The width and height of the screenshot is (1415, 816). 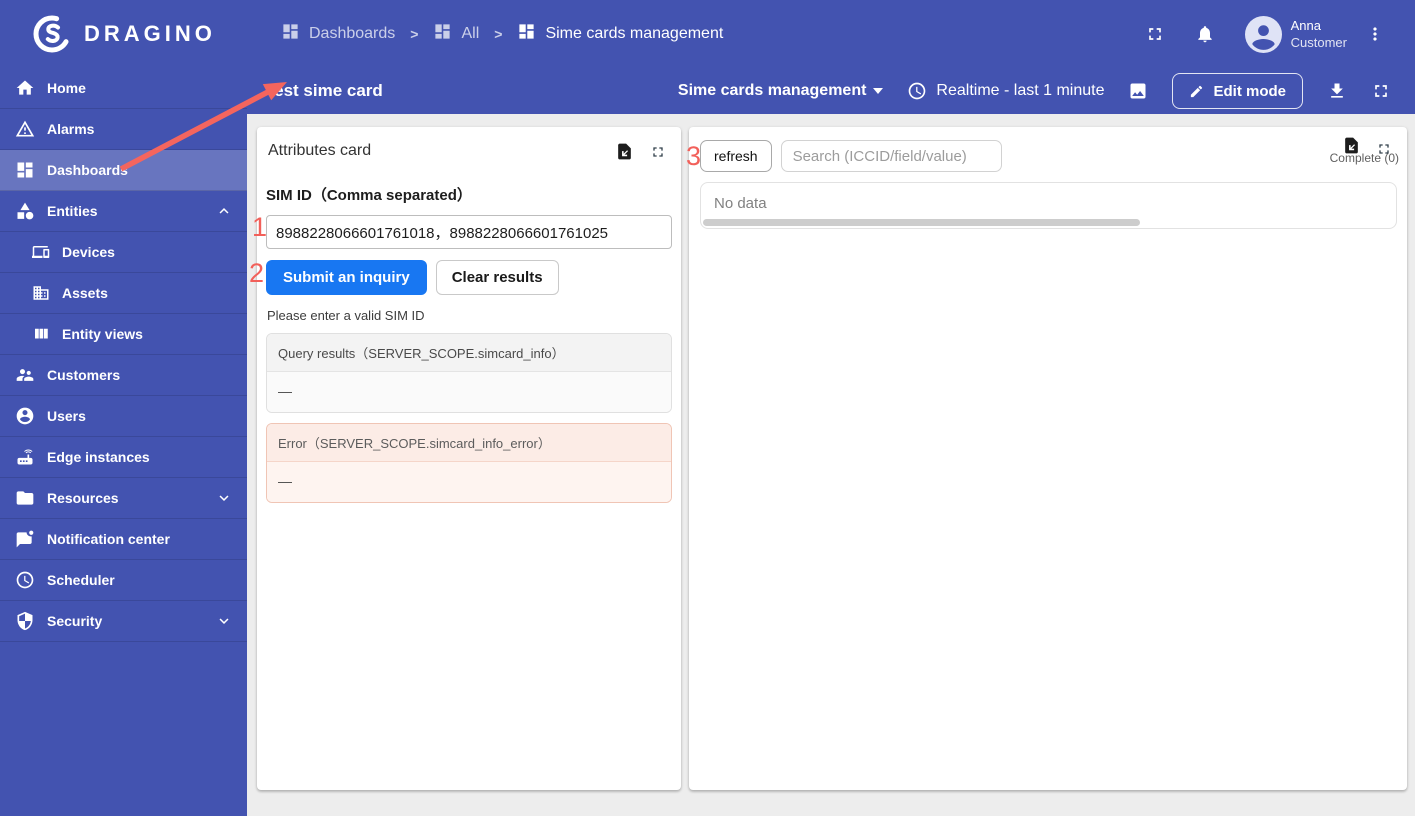 I want to click on sidebar-item-label: Dashboards, so click(x=87, y=170).